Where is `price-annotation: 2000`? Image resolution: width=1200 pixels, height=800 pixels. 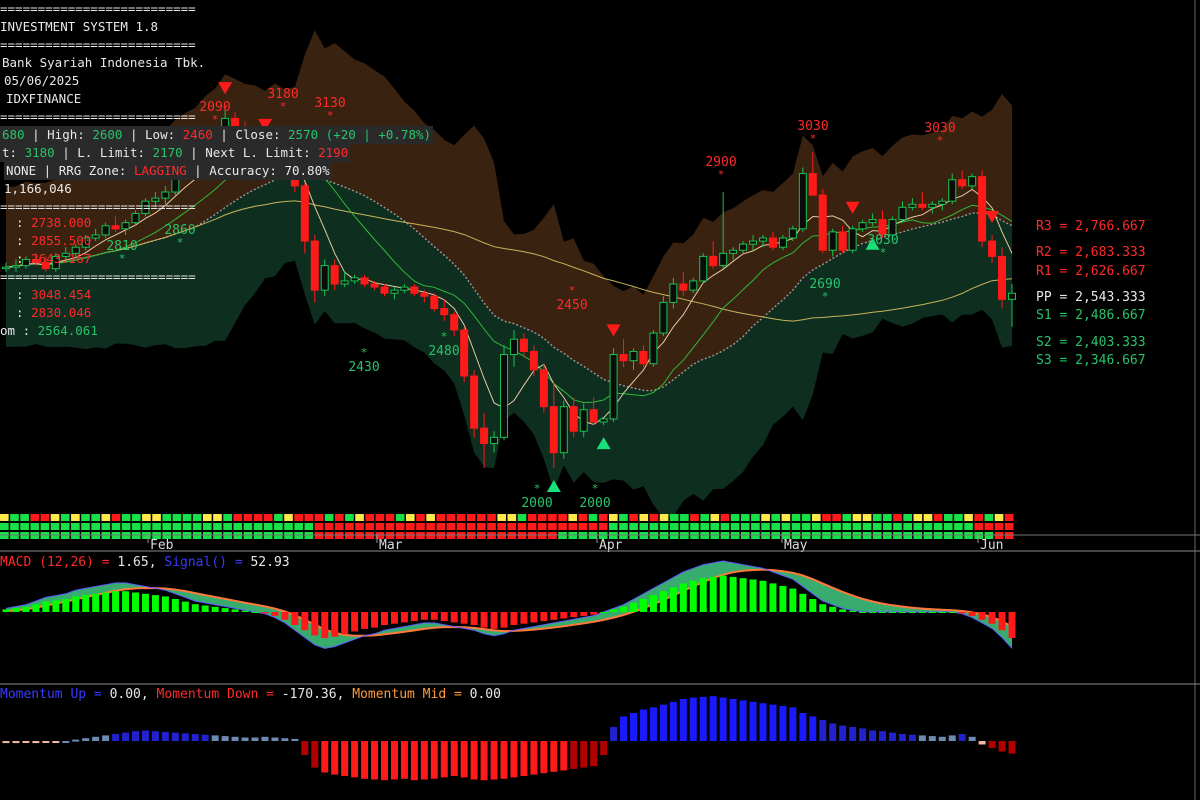
price-annotation: 2000 is located at coordinates (536, 503).